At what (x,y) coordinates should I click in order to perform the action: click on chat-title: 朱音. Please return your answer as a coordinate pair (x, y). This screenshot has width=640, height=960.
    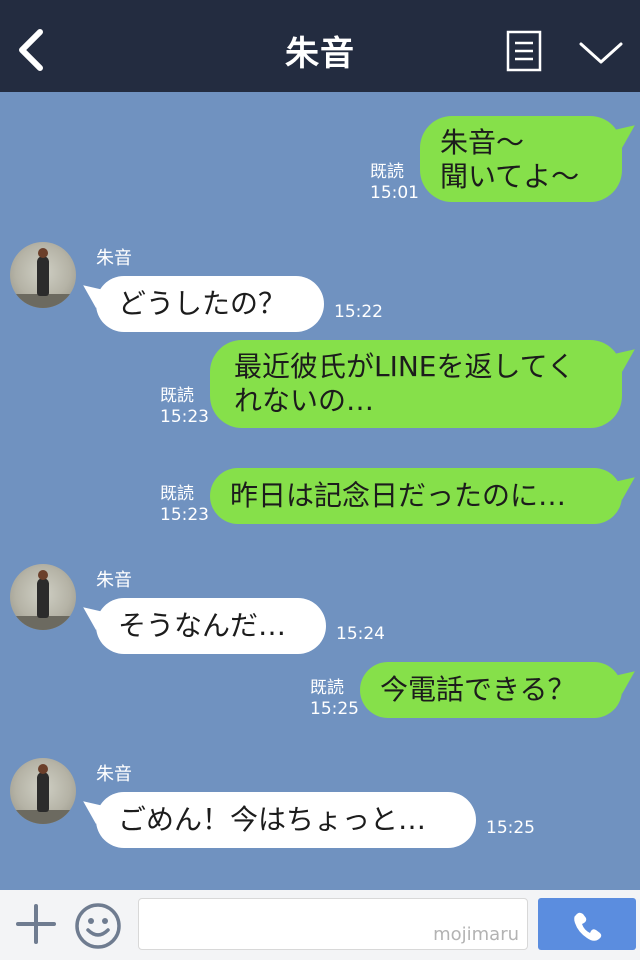
    Looking at the image, I should click on (320, 54).